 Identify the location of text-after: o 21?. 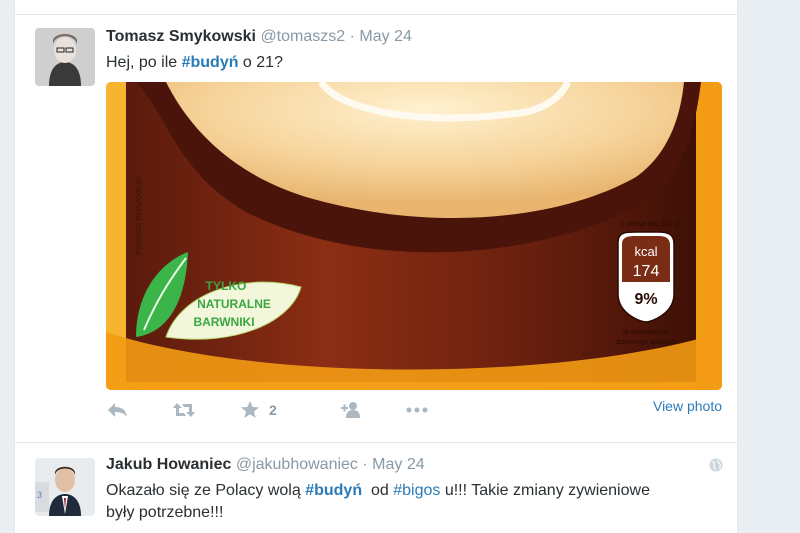
(260, 62).